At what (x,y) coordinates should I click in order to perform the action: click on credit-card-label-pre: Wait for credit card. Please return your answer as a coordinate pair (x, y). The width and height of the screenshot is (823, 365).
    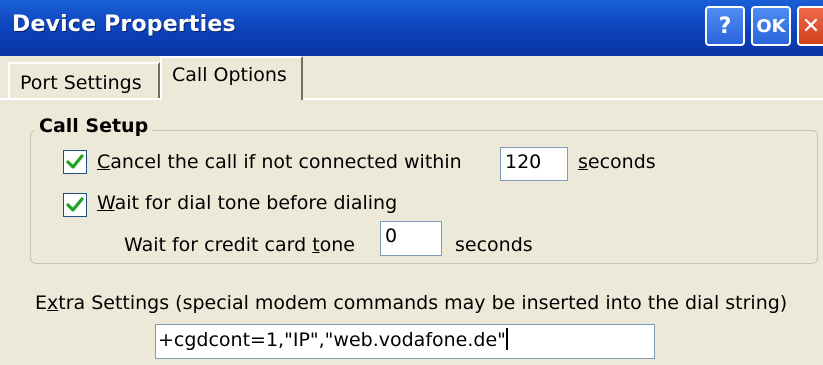
    Looking at the image, I should click on (218, 245).